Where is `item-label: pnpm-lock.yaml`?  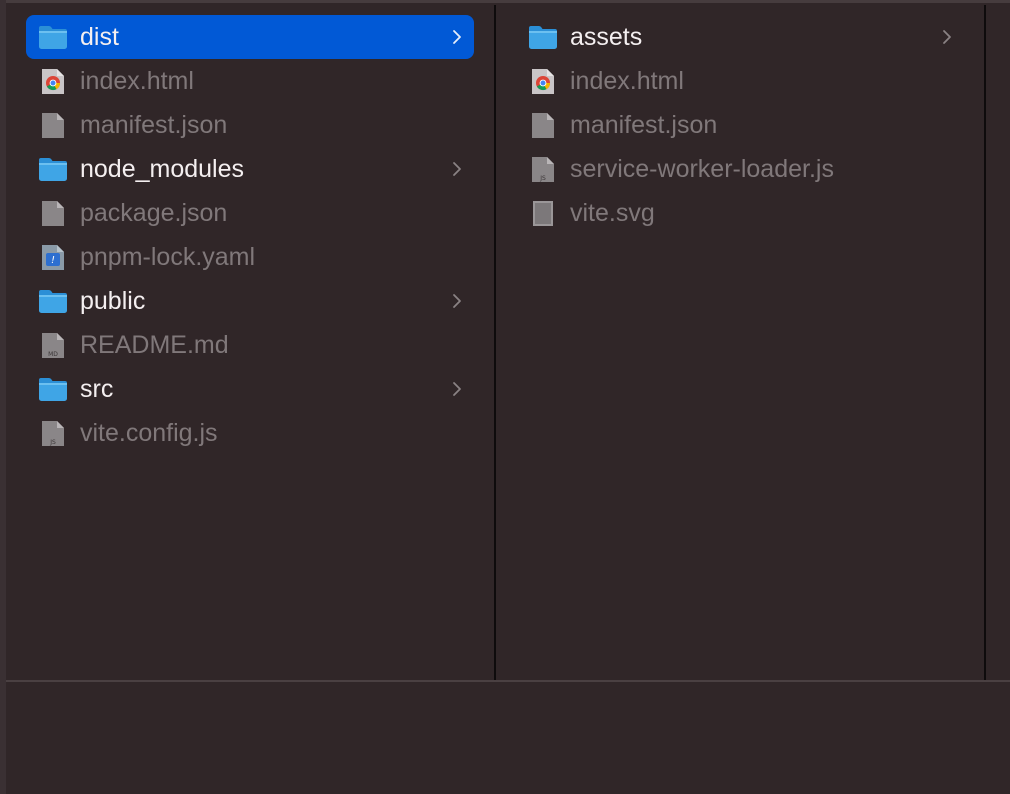 item-label: pnpm-lock.yaml is located at coordinates (168, 257).